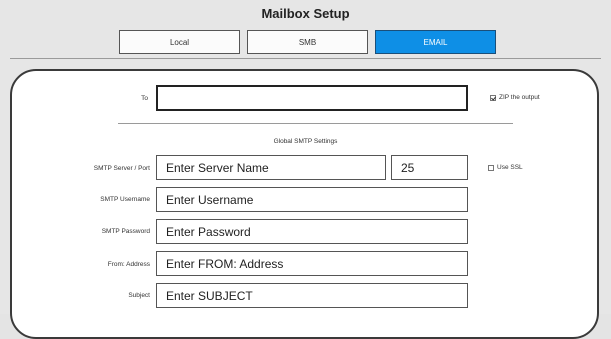  What do you see at coordinates (125, 199) in the screenshot?
I see `smtp-username-label: SMTP Username` at bounding box center [125, 199].